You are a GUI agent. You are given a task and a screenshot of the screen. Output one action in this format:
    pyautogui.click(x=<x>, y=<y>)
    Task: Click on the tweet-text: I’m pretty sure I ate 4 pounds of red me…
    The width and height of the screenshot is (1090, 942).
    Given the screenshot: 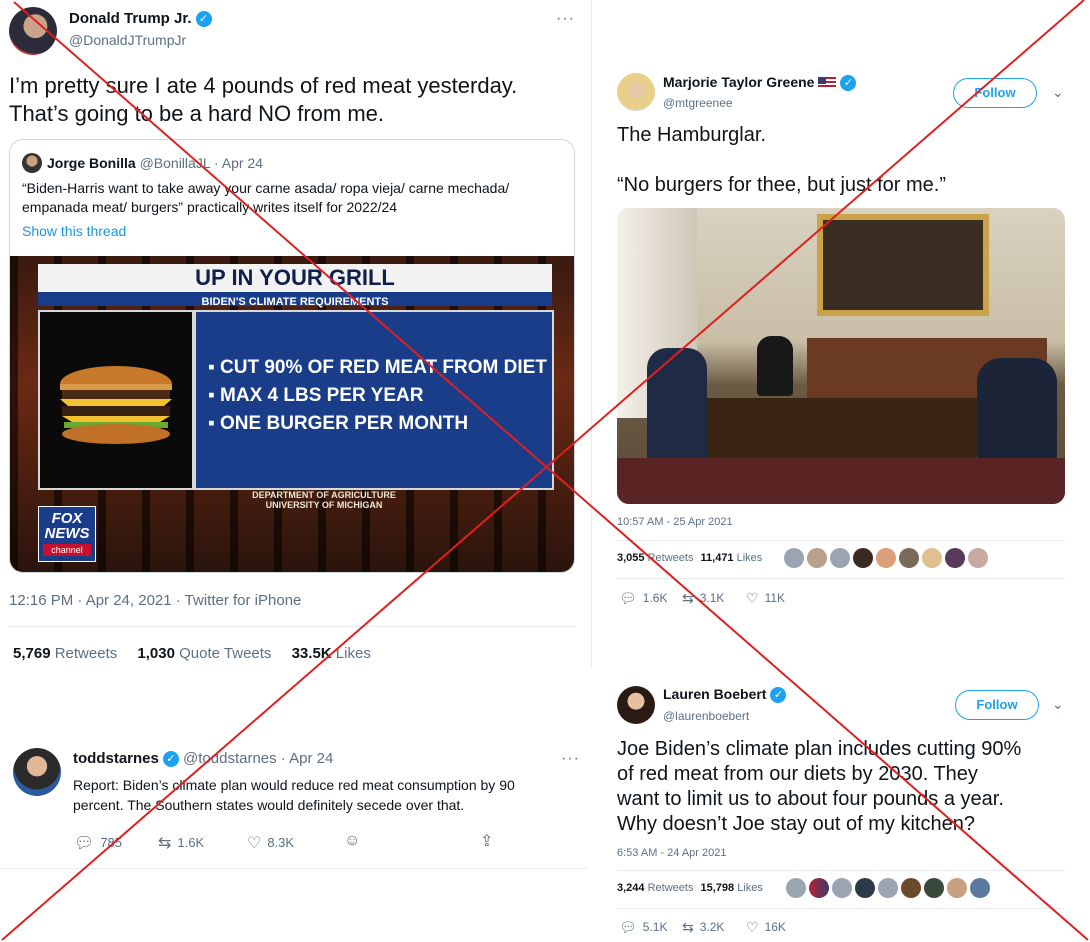 What is the action you would take?
    pyautogui.click(x=263, y=100)
    